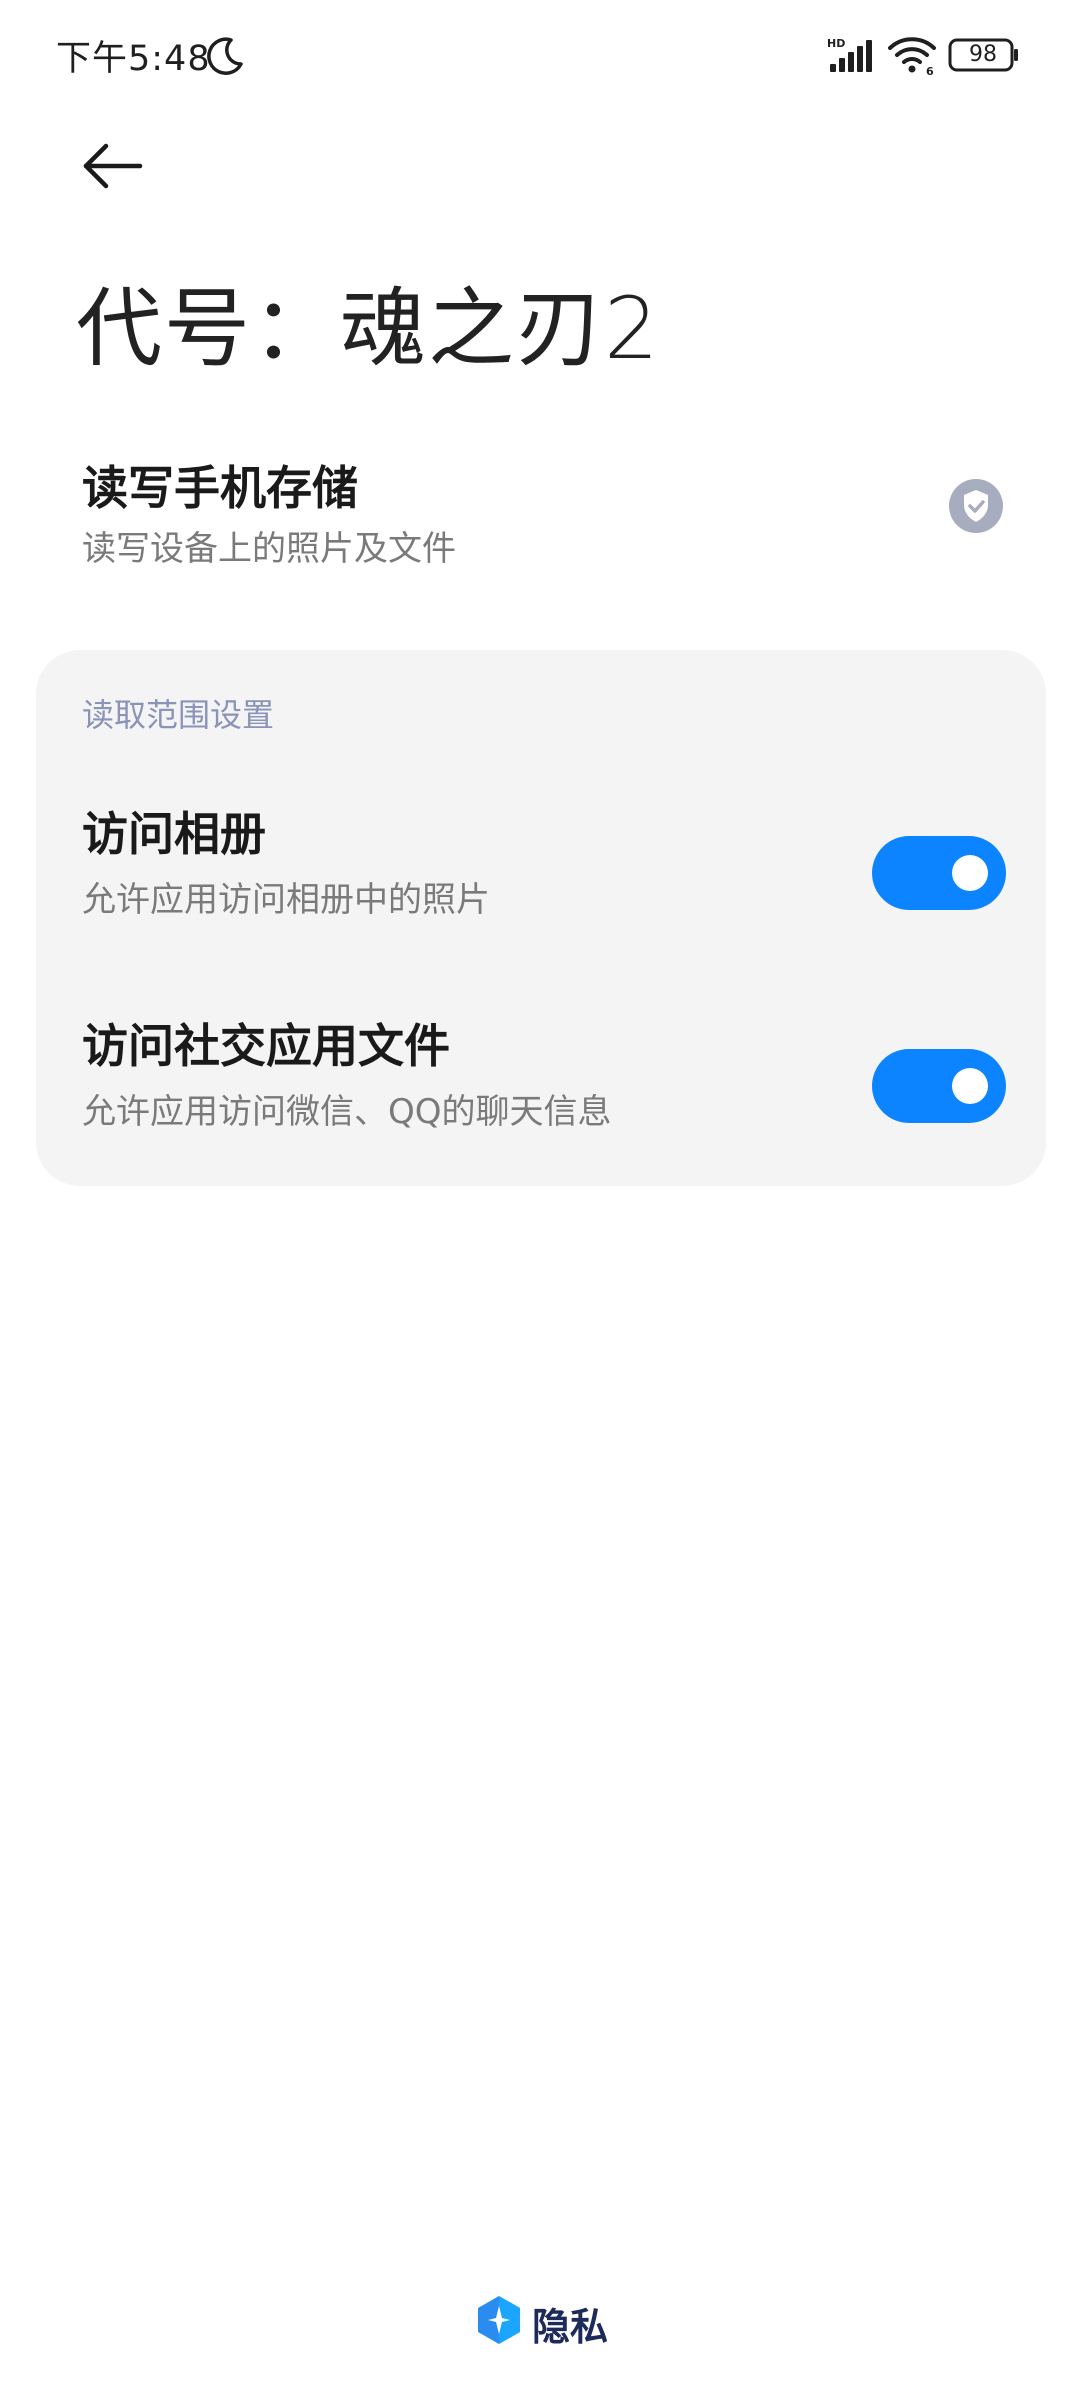 The image size is (1080, 2400). Describe the element at coordinates (849, 54) in the screenshot. I see `hd-signal-icon: HD` at that location.